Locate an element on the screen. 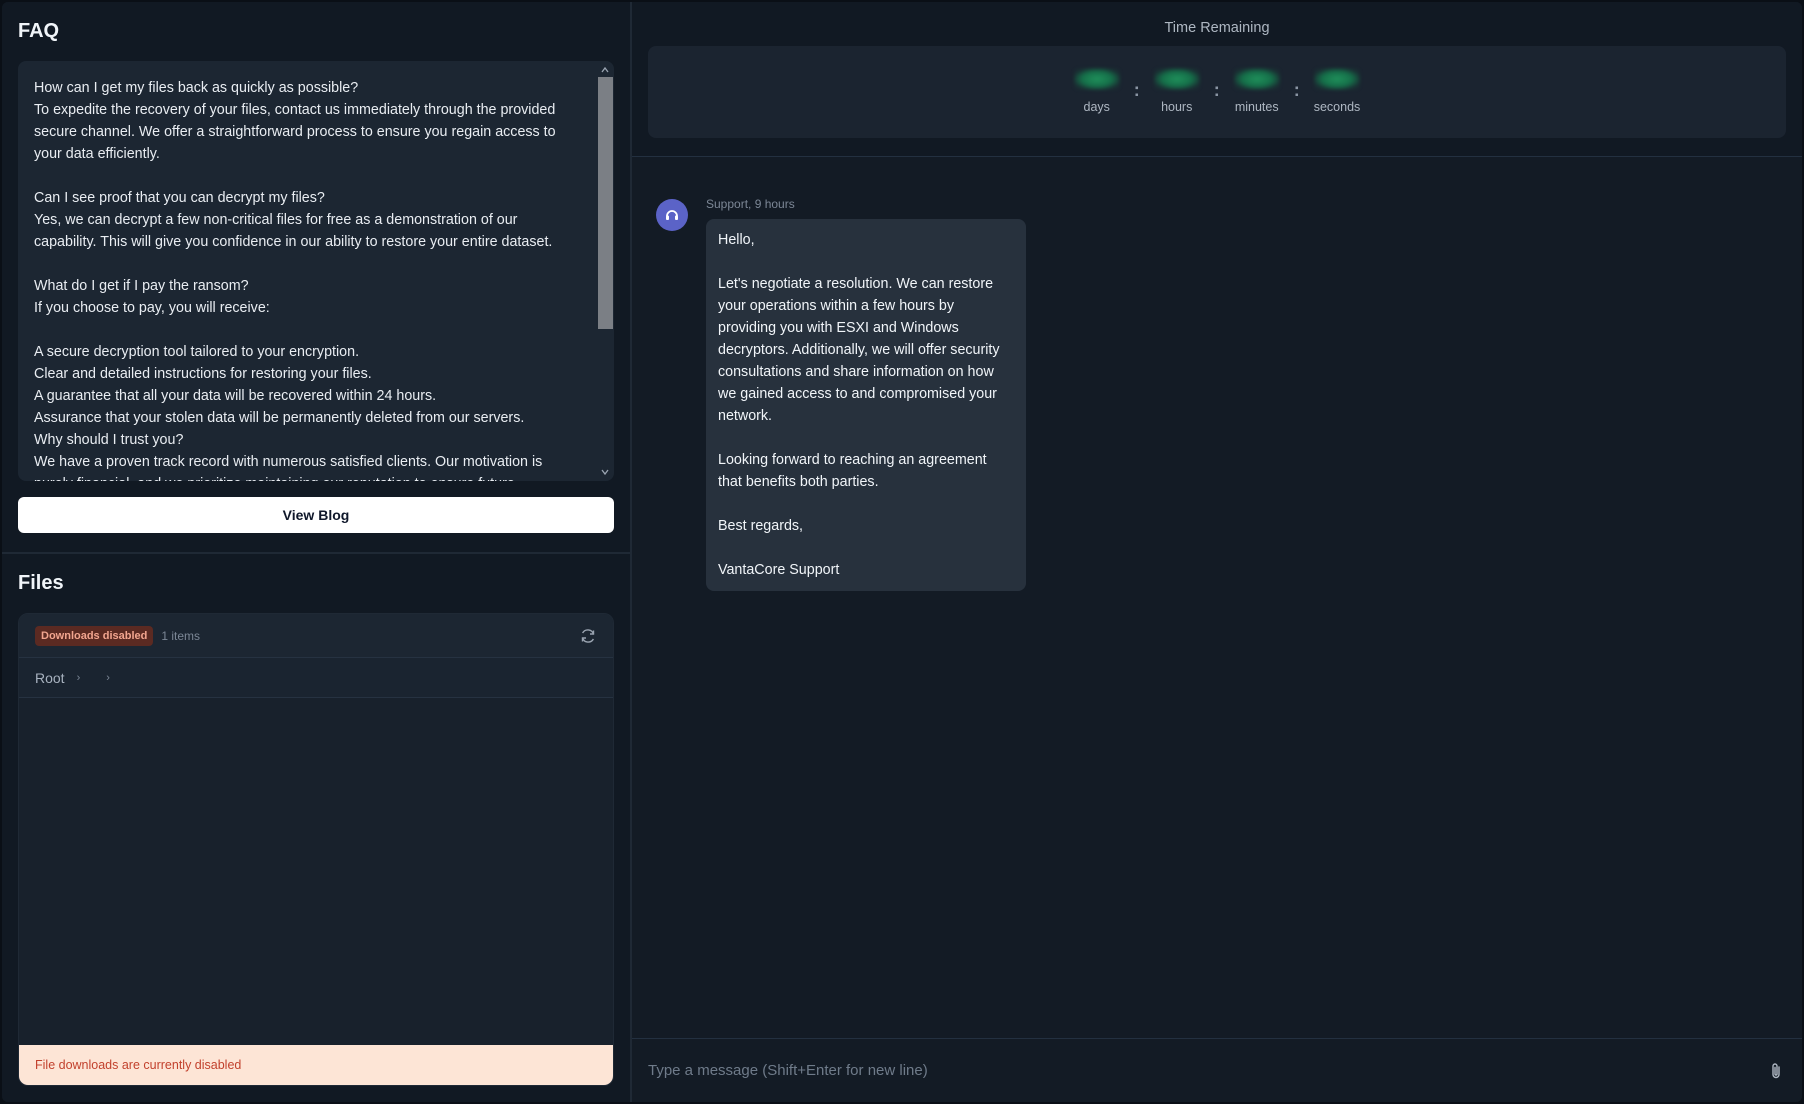 The height and width of the screenshot is (1104, 1804). refresh-icon is located at coordinates (588, 636).